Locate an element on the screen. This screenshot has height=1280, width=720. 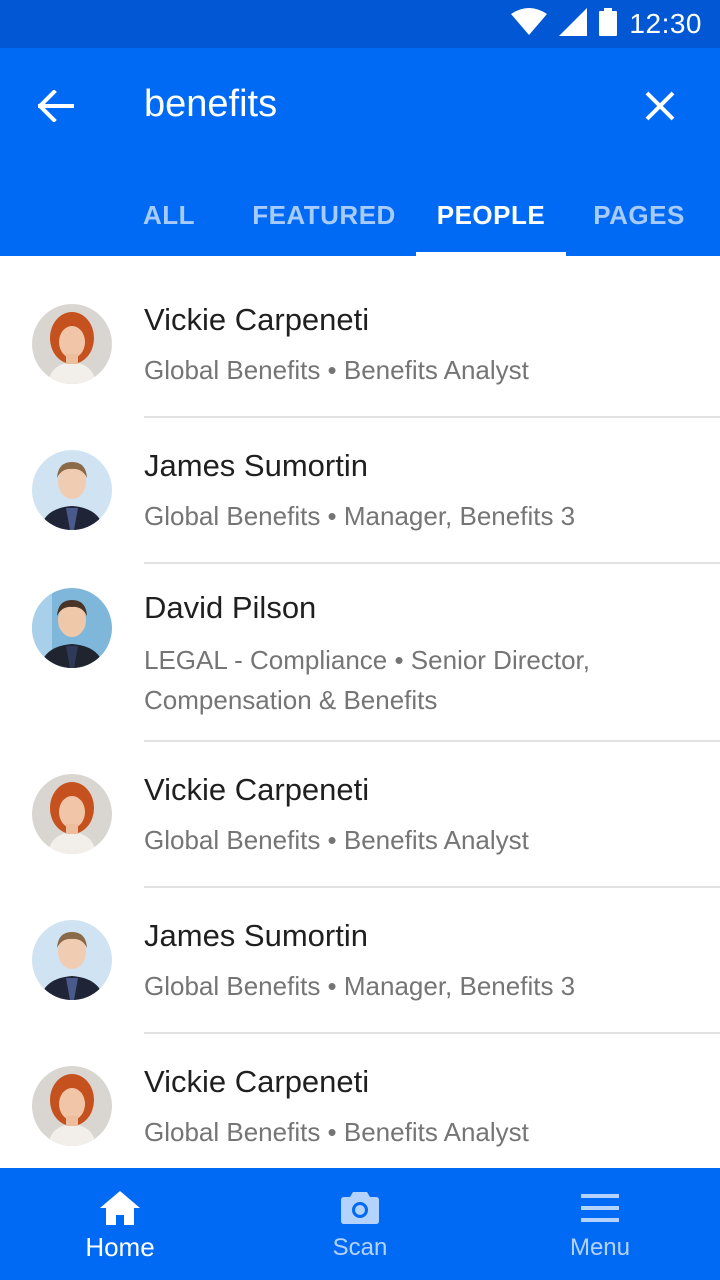
nav-home: Home is located at coordinates (120, 1224).